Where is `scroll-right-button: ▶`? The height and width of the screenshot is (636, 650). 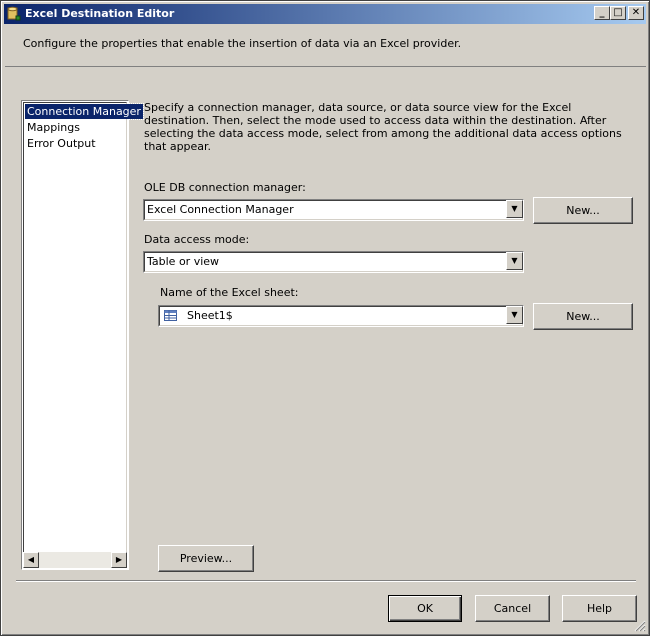 scroll-right-button: ▶ is located at coordinates (119, 560).